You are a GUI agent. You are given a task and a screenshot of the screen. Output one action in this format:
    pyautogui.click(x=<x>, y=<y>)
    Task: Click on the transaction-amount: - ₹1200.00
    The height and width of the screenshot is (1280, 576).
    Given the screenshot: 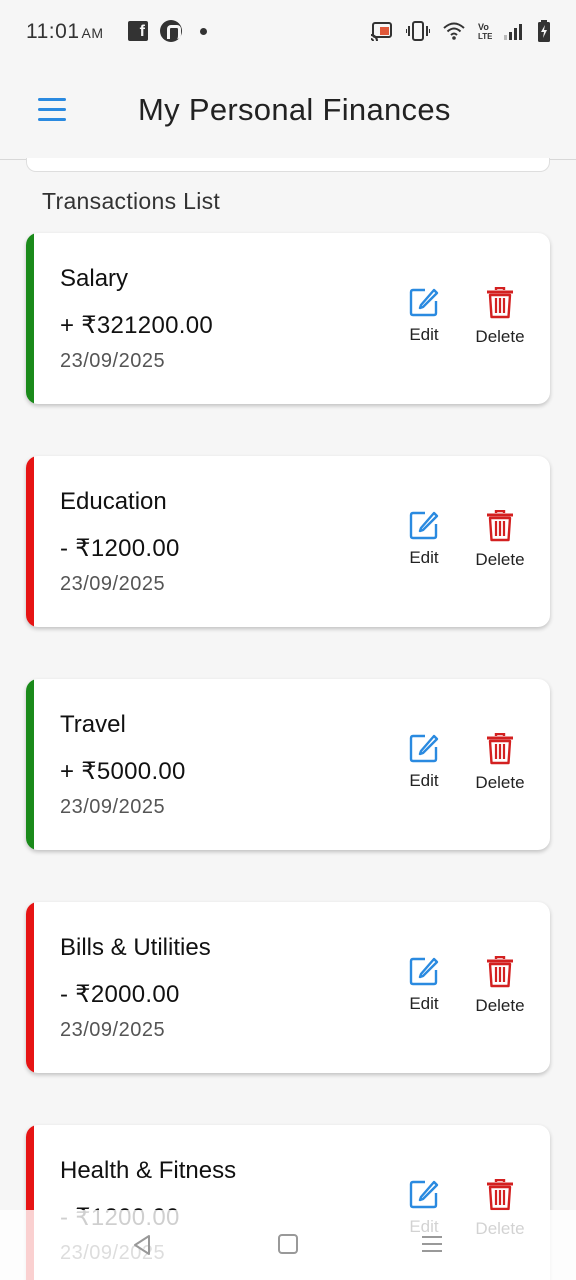 What is the action you would take?
    pyautogui.click(x=120, y=548)
    